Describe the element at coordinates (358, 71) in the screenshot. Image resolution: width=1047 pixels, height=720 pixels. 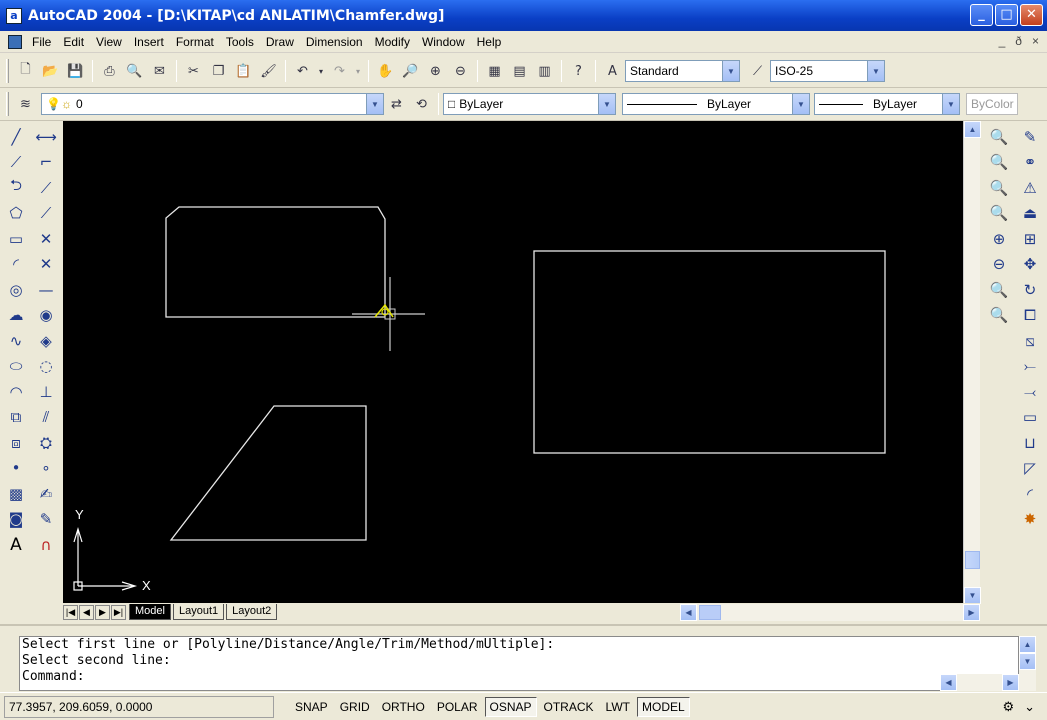
I see `redo-dropdown-icon: ▾` at that location.